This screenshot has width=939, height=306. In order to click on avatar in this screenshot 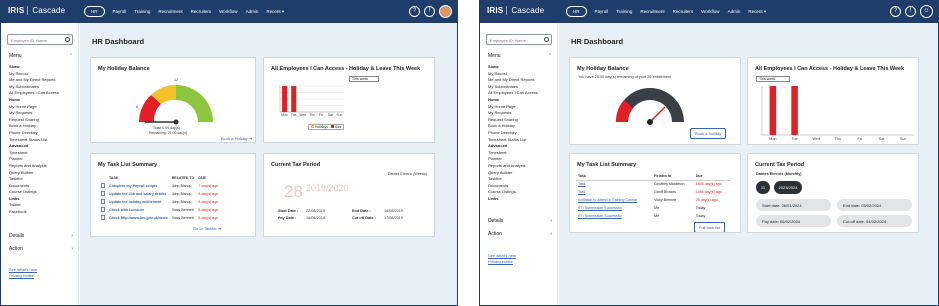, I will do `click(445, 11)`.